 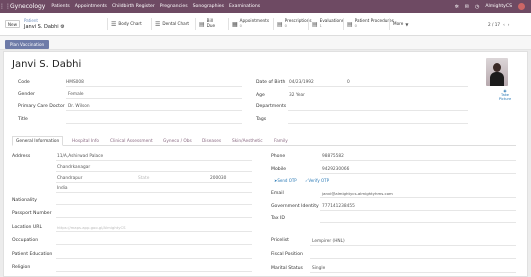 What do you see at coordinates (124, 24) in the screenshot?
I see `stat-body-chart: ☰ Body Chart` at bounding box center [124, 24].